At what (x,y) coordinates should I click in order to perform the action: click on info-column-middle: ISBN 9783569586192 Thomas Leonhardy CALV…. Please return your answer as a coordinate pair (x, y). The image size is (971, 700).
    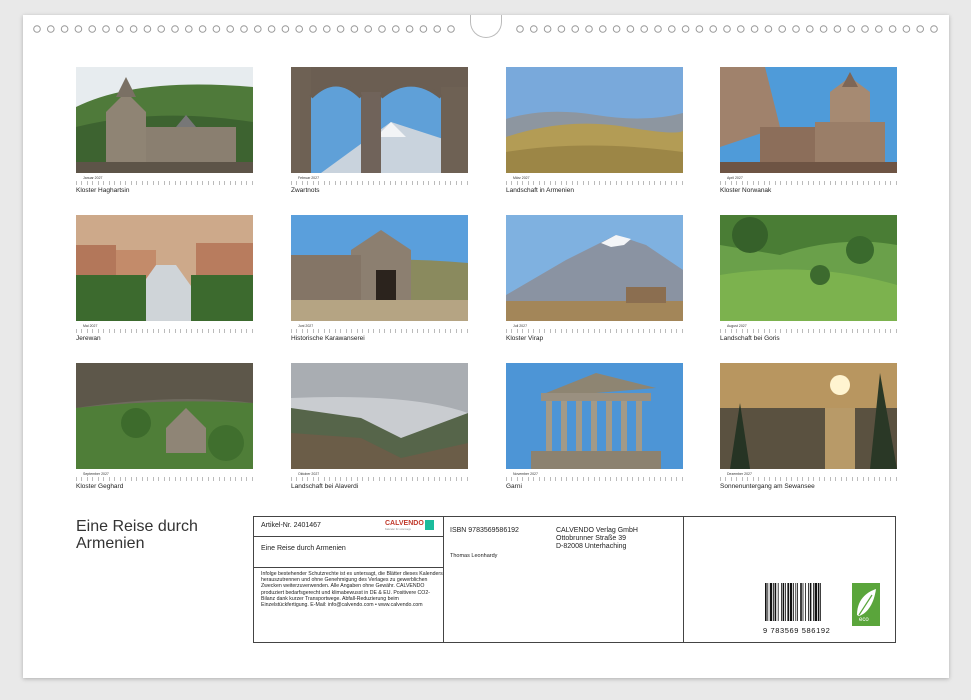
    Looking at the image, I should click on (563, 579).